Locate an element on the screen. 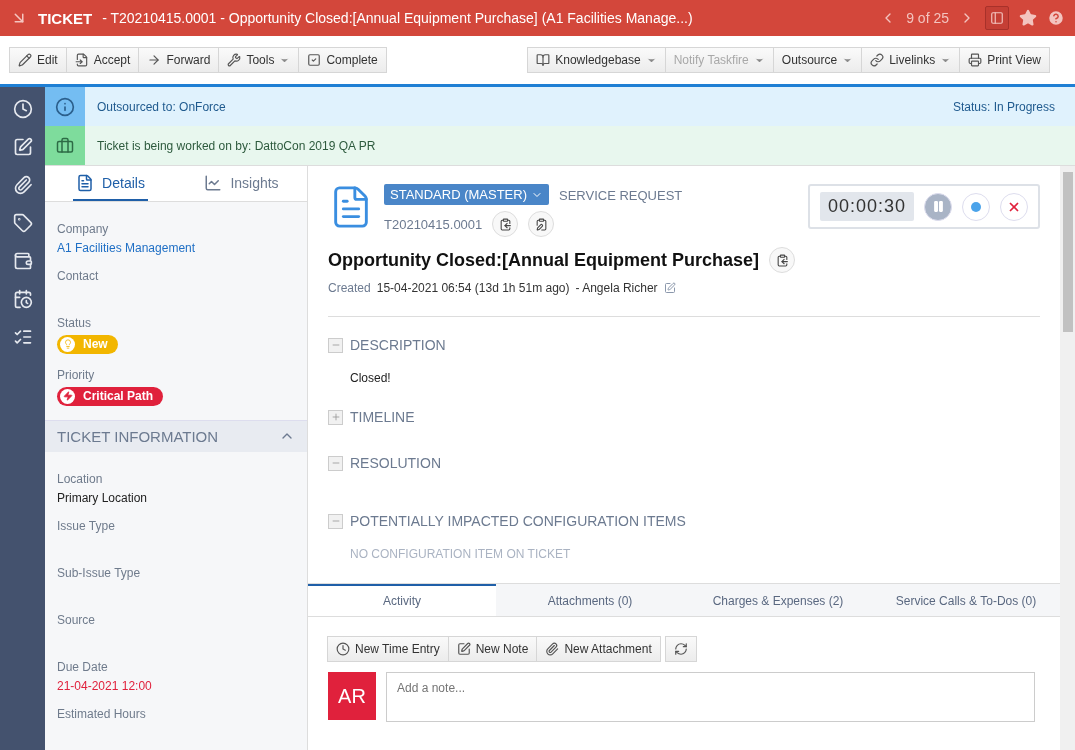  empty-message: NO CONFIGURATION ITEM ON TICKET is located at coordinates (460, 554).